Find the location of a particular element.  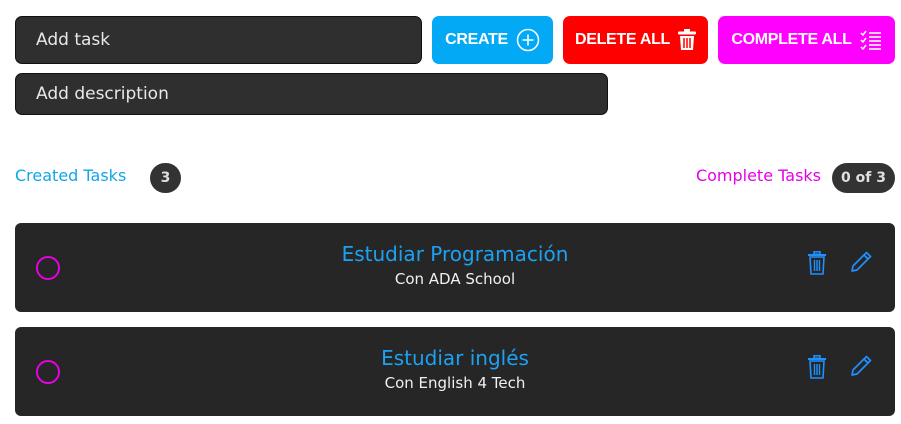

description-input: Add description is located at coordinates (311, 94).